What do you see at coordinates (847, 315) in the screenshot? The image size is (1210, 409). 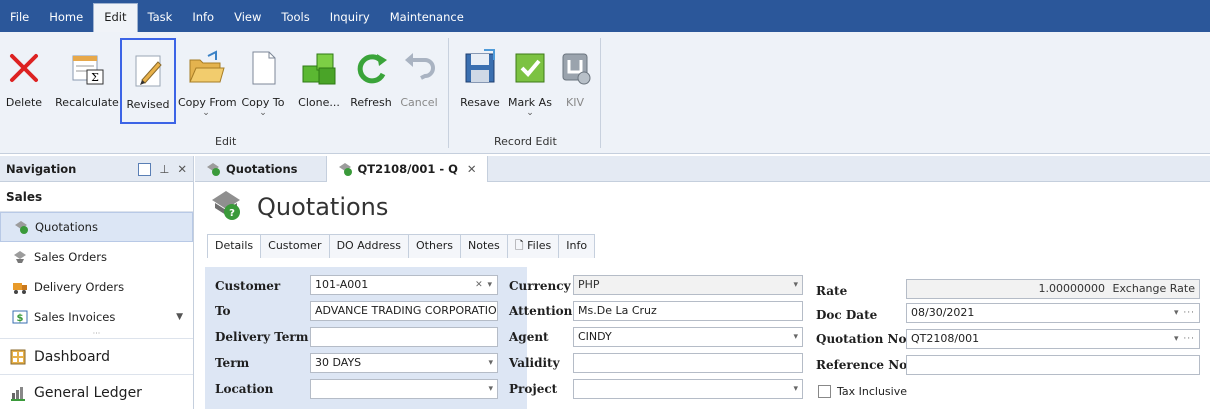 I see `doc-date-label: Doc Date` at bounding box center [847, 315].